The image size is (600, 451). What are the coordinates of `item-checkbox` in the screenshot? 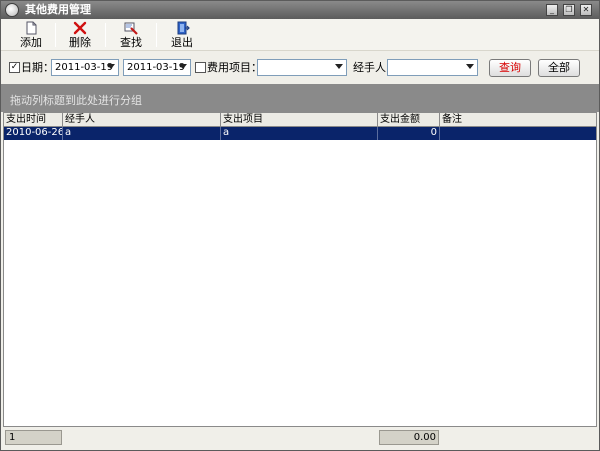 It's located at (200, 67).